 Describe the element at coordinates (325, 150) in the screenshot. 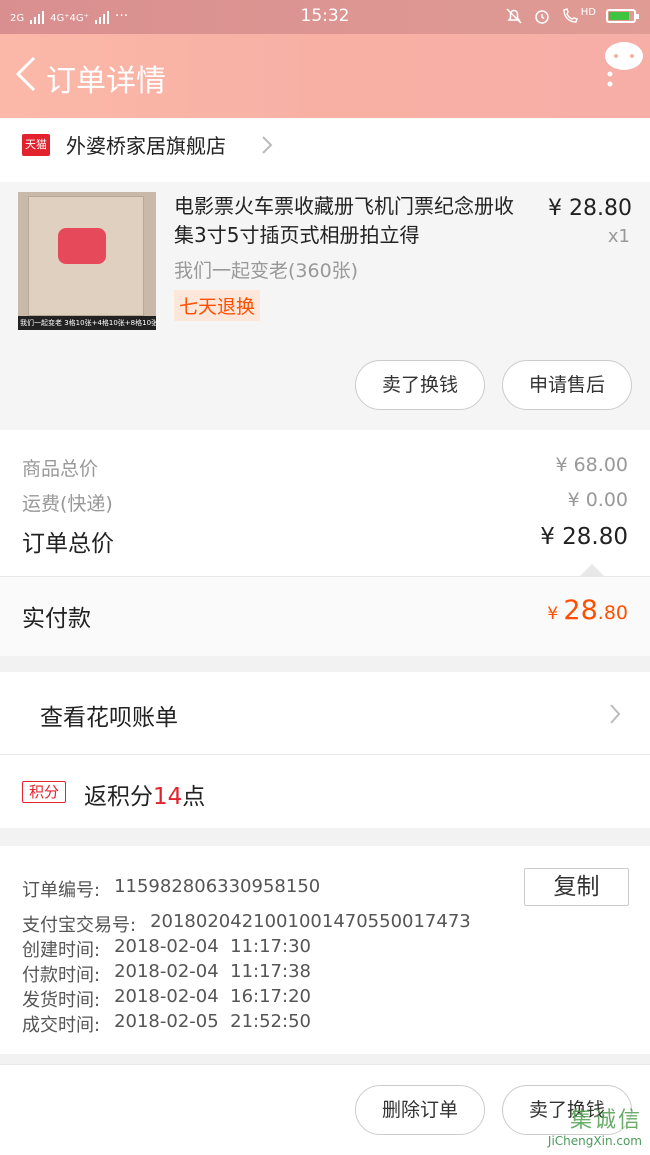

I see `shop-row: 天猫 外婆桥家居旗舰店` at that location.